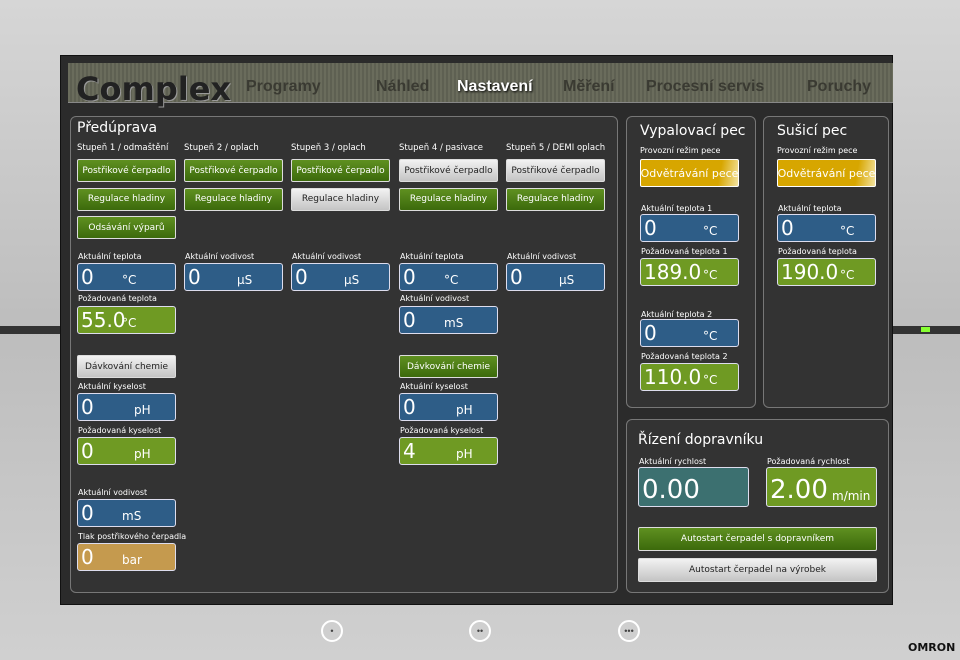 The image size is (960, 660). Describe the element at coordinates (693, 131) in the screenshot. I see `firing-oven-title: Vypalovací pec` at that location.